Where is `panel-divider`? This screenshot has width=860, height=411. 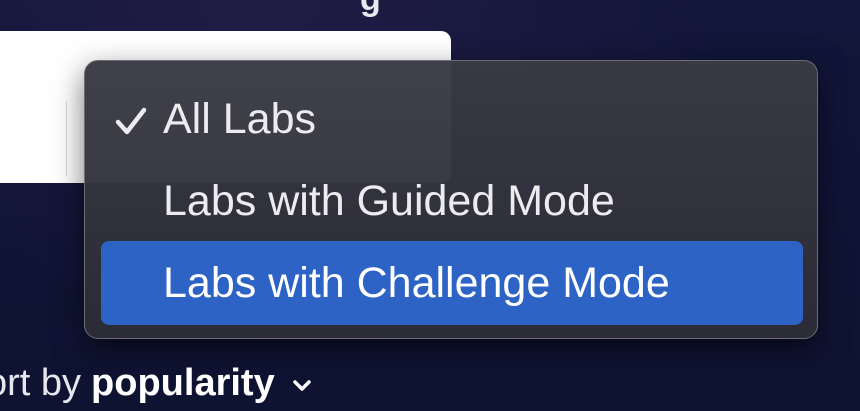 panel-divider is located at coordinates (66, 138).